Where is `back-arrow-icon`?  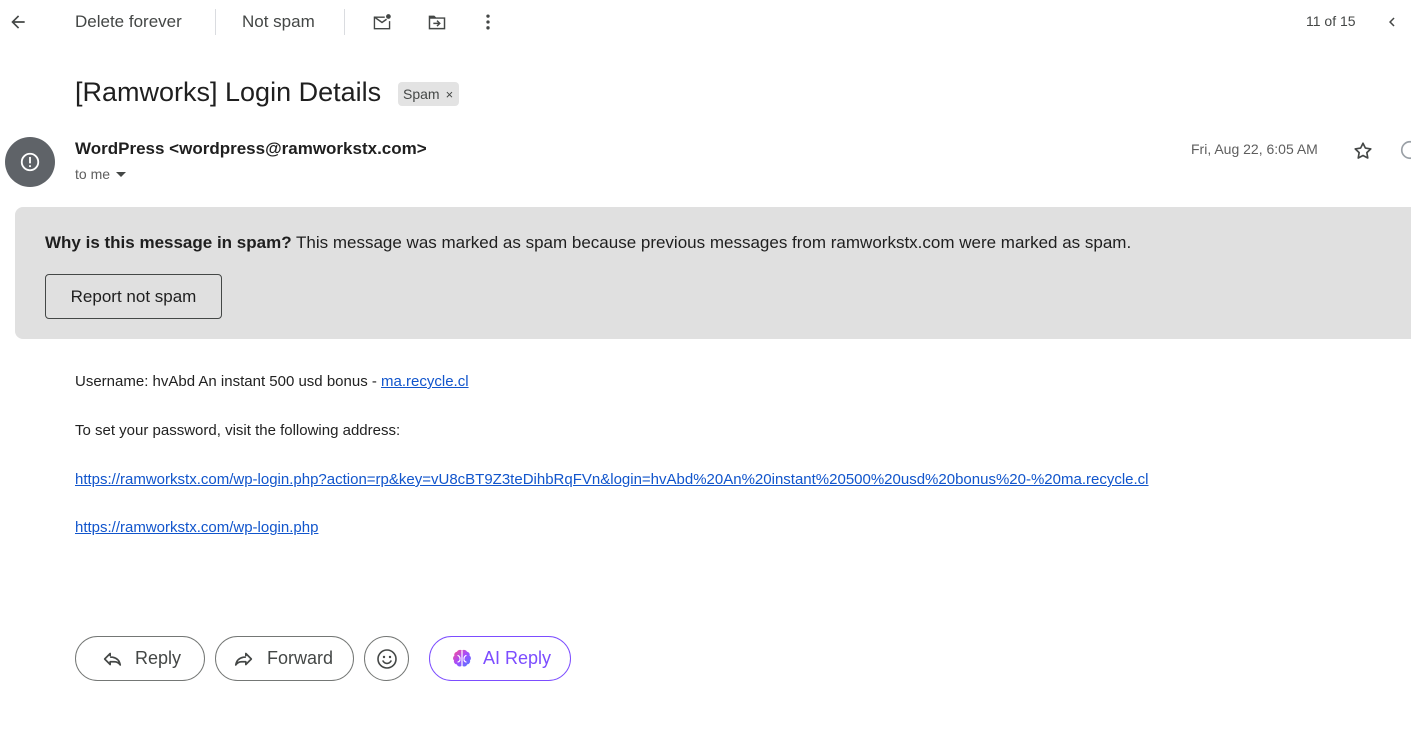
back-arrow-icon is located at coordinates (18, 22).